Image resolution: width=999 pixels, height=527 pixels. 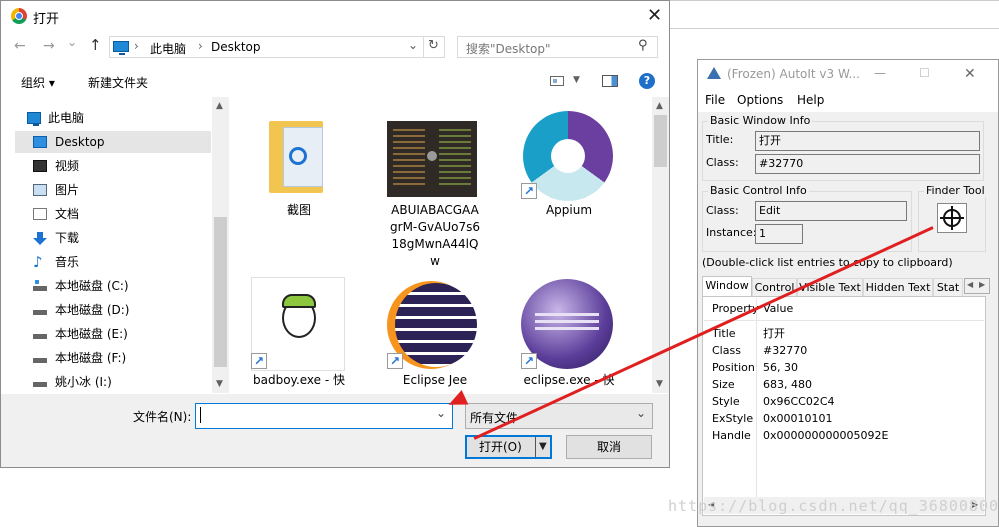 I want to click on nav-item-downloads: 下载, so click(x=113, y=238).